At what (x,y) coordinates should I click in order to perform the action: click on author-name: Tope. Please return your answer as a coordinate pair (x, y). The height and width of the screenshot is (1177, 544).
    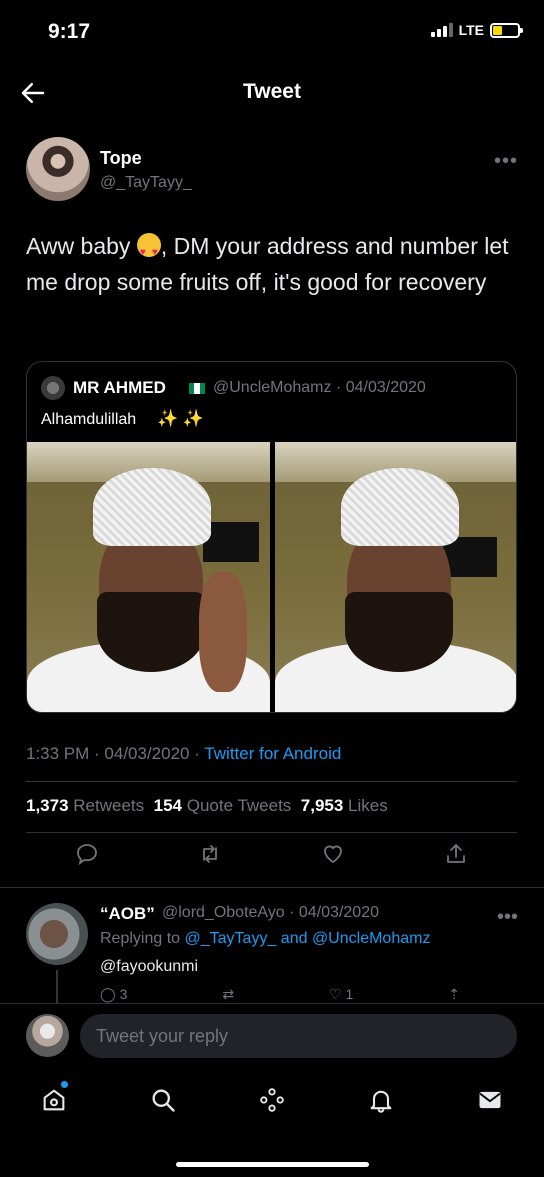
    Looking at the image, I should click on (121, 158).